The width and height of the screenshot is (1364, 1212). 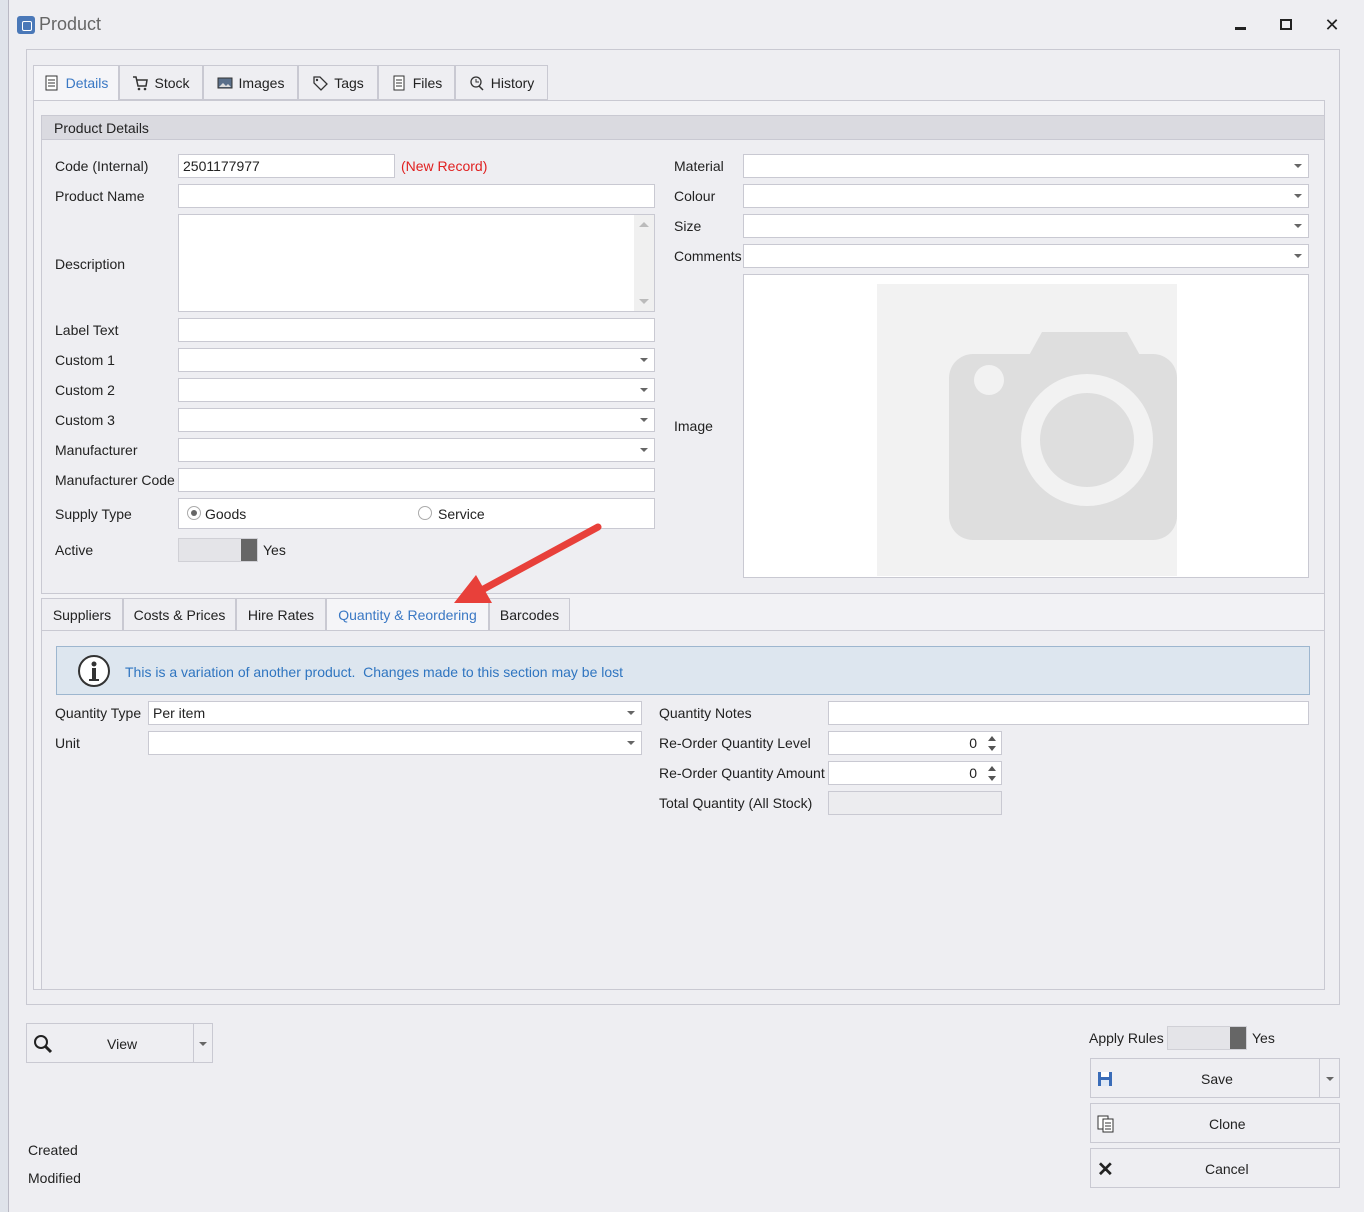 I want to click on reorder-amount-spinner: 0, so click(x=915, y=773).